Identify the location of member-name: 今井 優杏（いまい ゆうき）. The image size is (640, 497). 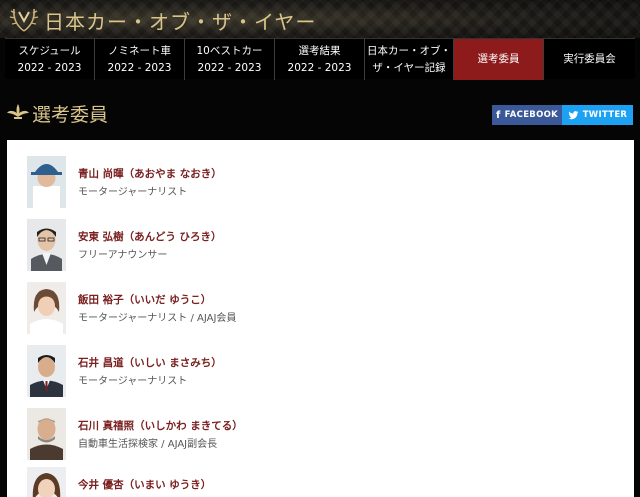
(144, 484).